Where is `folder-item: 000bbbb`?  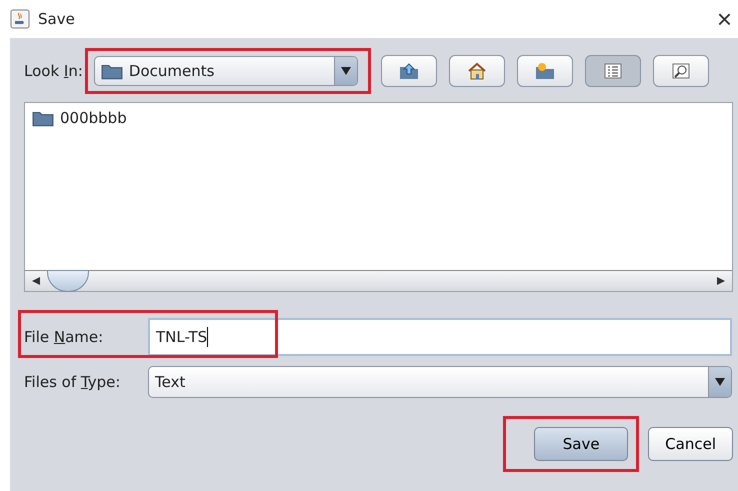
folder-item: 000bbbb is located at coordinates (79, 118).